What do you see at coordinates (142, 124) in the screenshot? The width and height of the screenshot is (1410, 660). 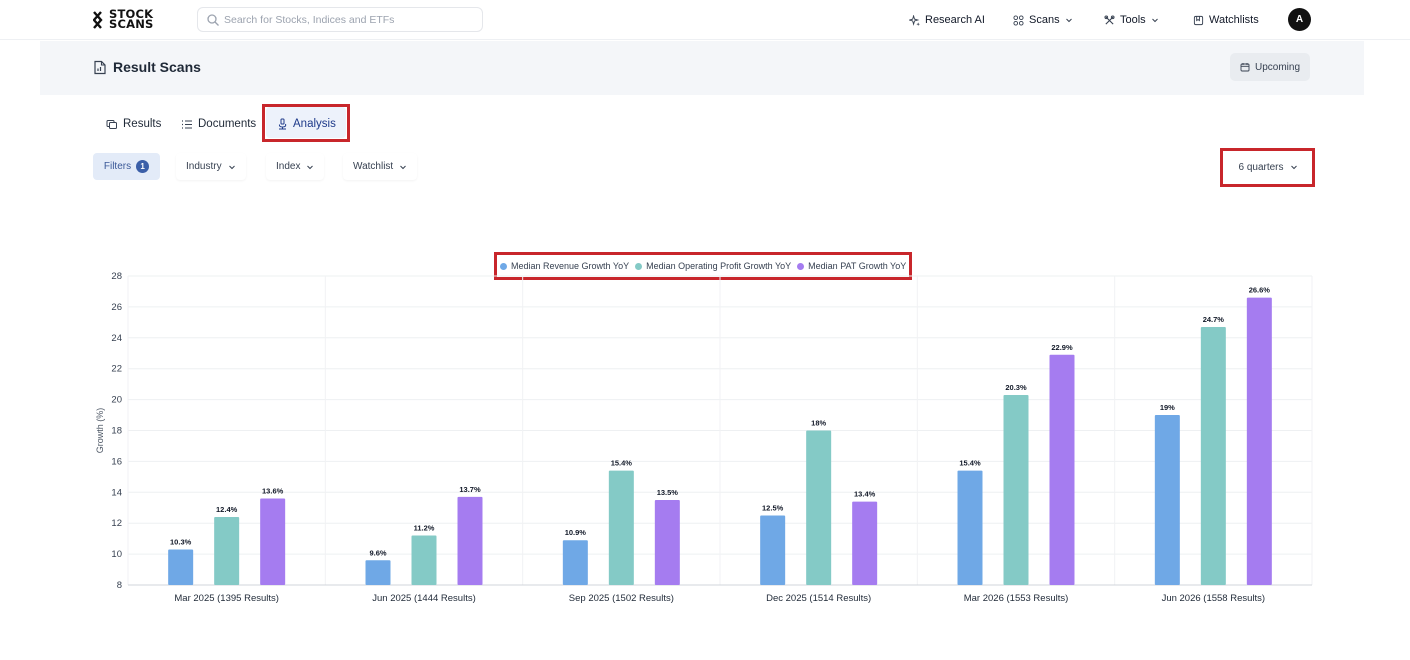 I see `tab-results-label: Results` at bounding box center [142, 124].